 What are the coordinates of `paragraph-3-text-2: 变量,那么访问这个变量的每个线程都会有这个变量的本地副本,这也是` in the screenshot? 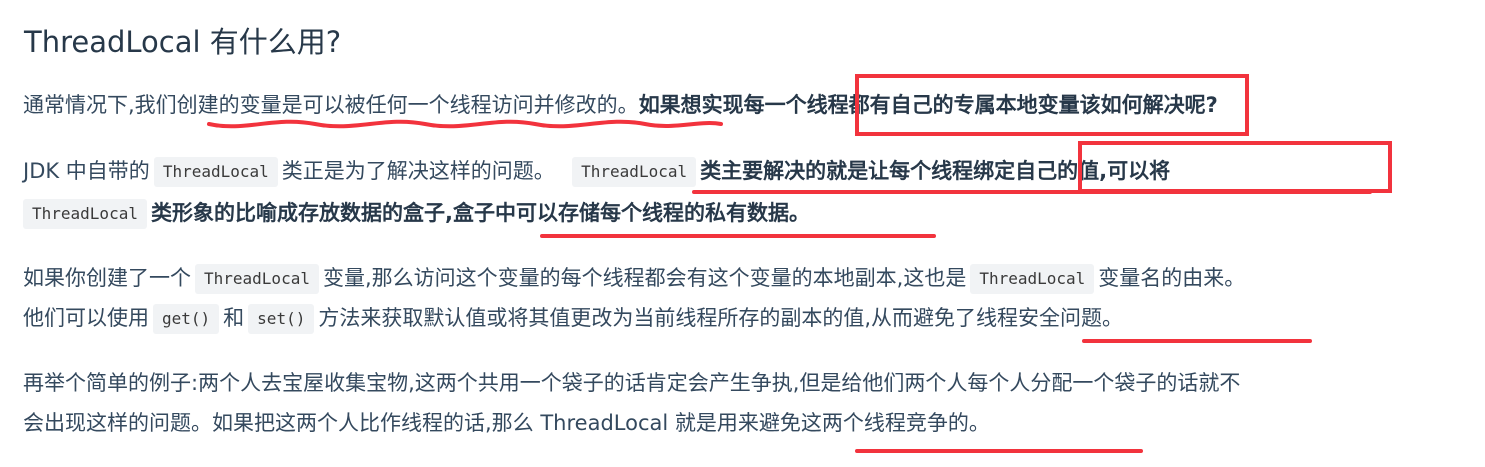 It's located at (644, 278).